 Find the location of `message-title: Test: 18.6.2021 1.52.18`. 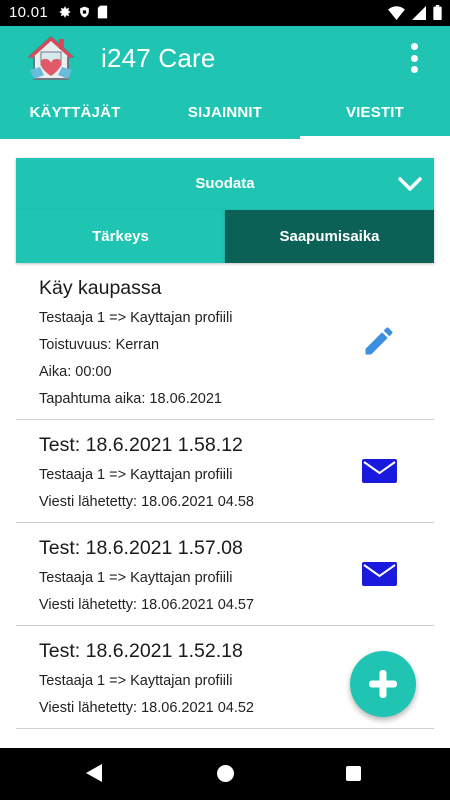

message-title: Test: 18.6.2021 1.52.18 is located at coordinates (141, 651).